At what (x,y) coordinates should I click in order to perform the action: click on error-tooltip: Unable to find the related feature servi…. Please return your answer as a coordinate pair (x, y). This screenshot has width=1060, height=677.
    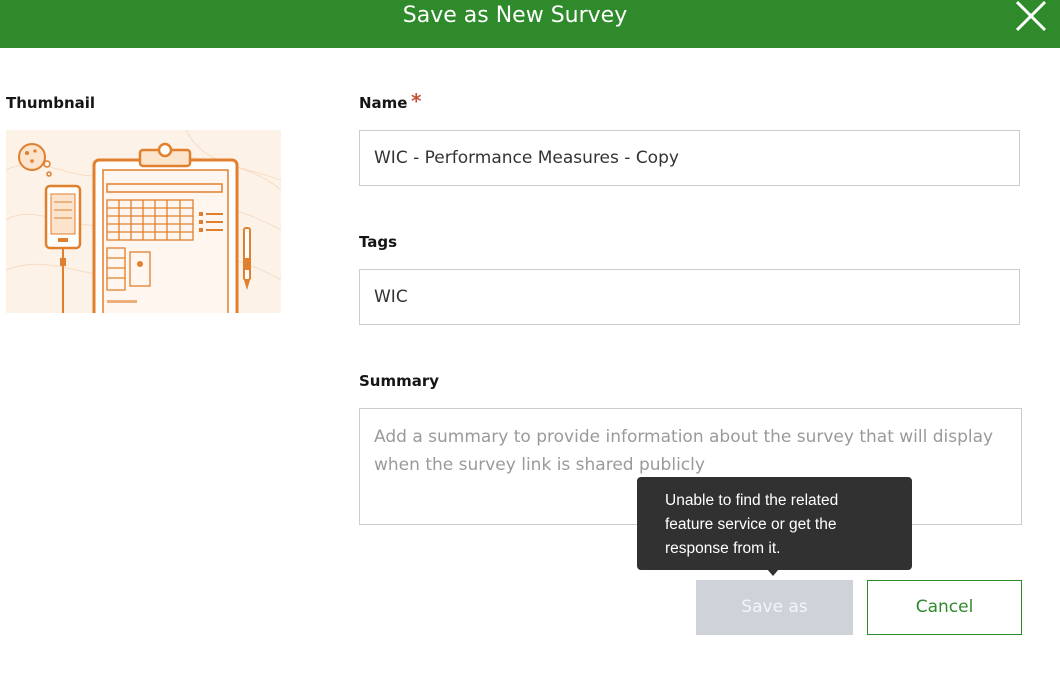
    Looking at the image, I should click on (774, 523).